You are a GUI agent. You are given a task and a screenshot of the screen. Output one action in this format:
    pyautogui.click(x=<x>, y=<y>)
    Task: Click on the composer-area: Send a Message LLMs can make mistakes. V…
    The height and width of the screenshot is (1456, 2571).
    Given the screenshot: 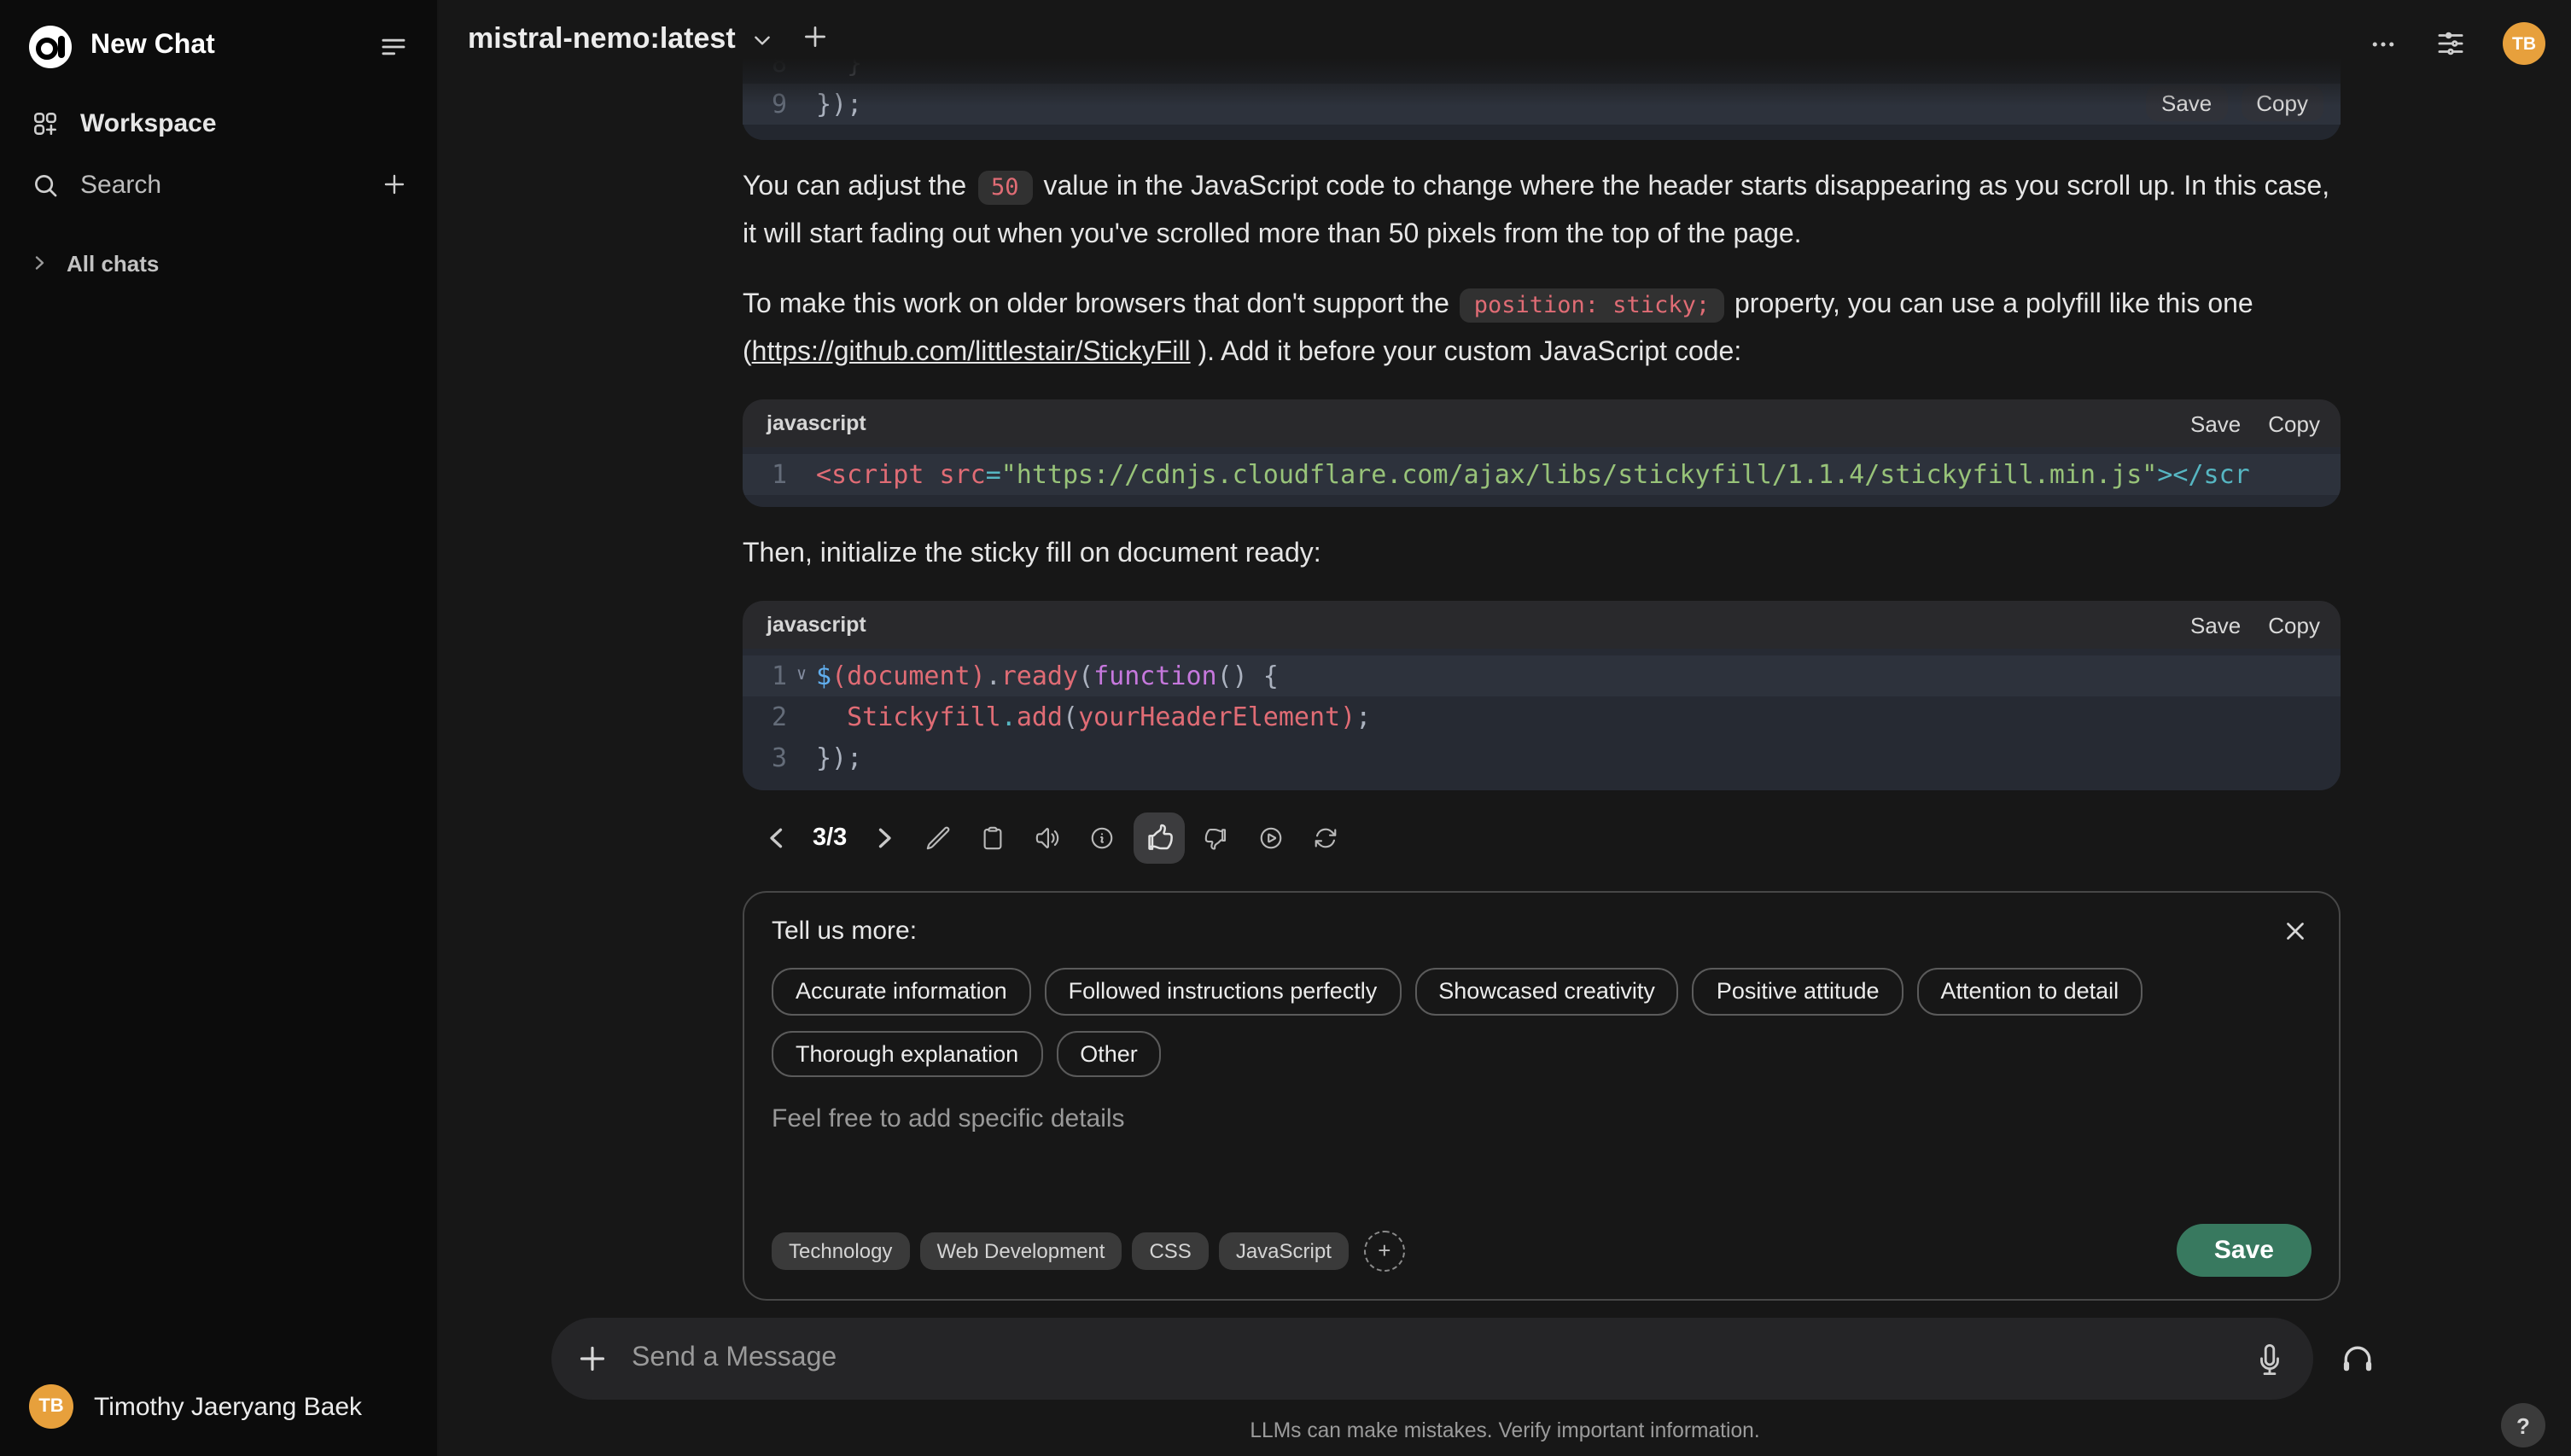 What is the action you would take?
    pyautogui.click(x=1505, y=1387)
    